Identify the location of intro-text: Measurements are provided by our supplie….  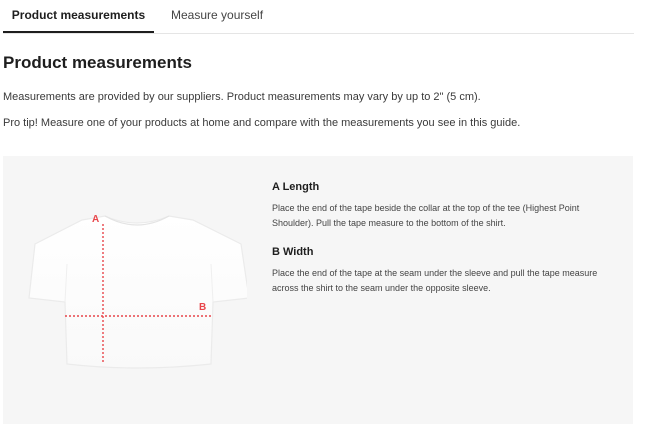
(242, 97).